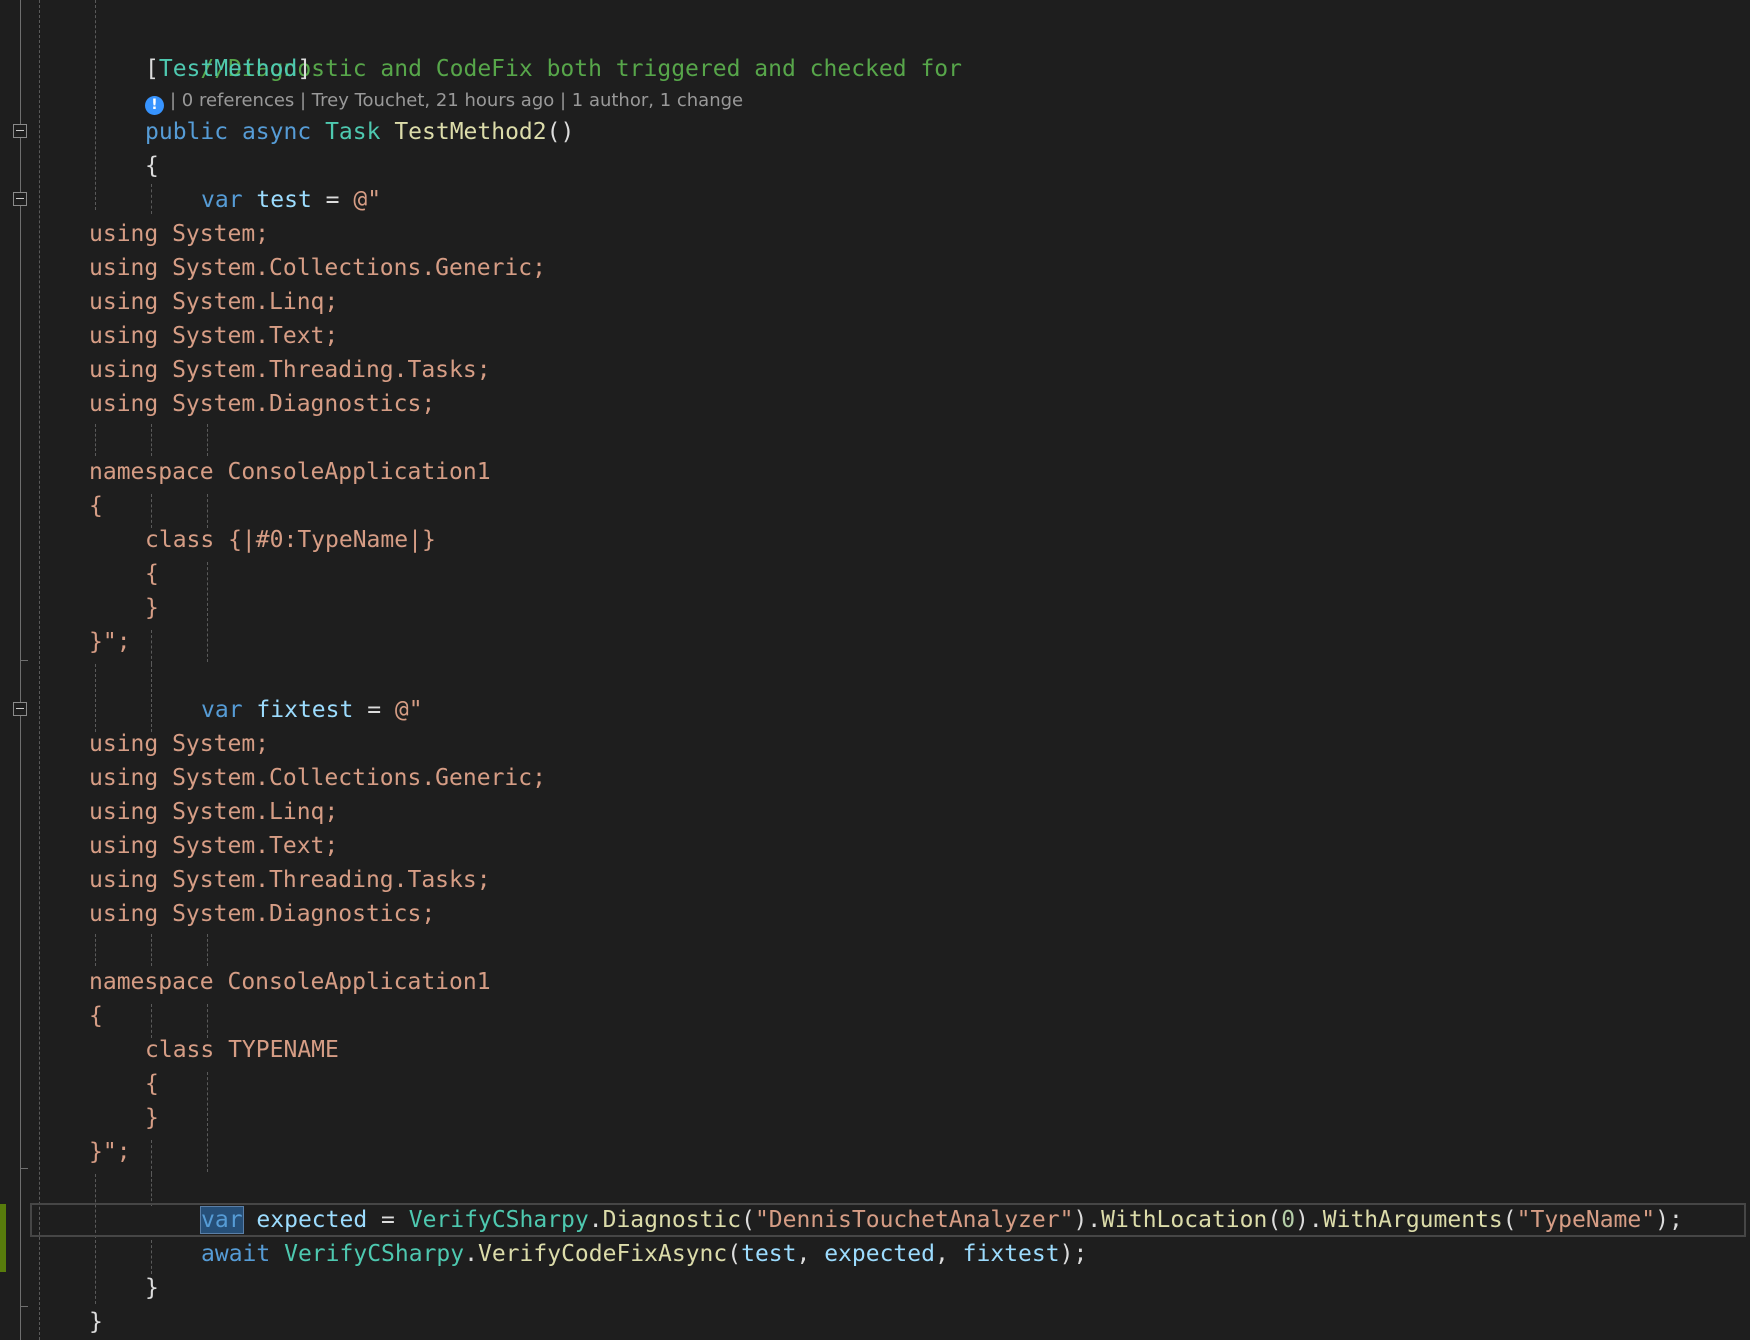 Image resolution: width=1750 pixels, height=1340 pixels. Describe the element at coordinates (154, 105) in the screenshot. I see `info-icon: !` at that location.